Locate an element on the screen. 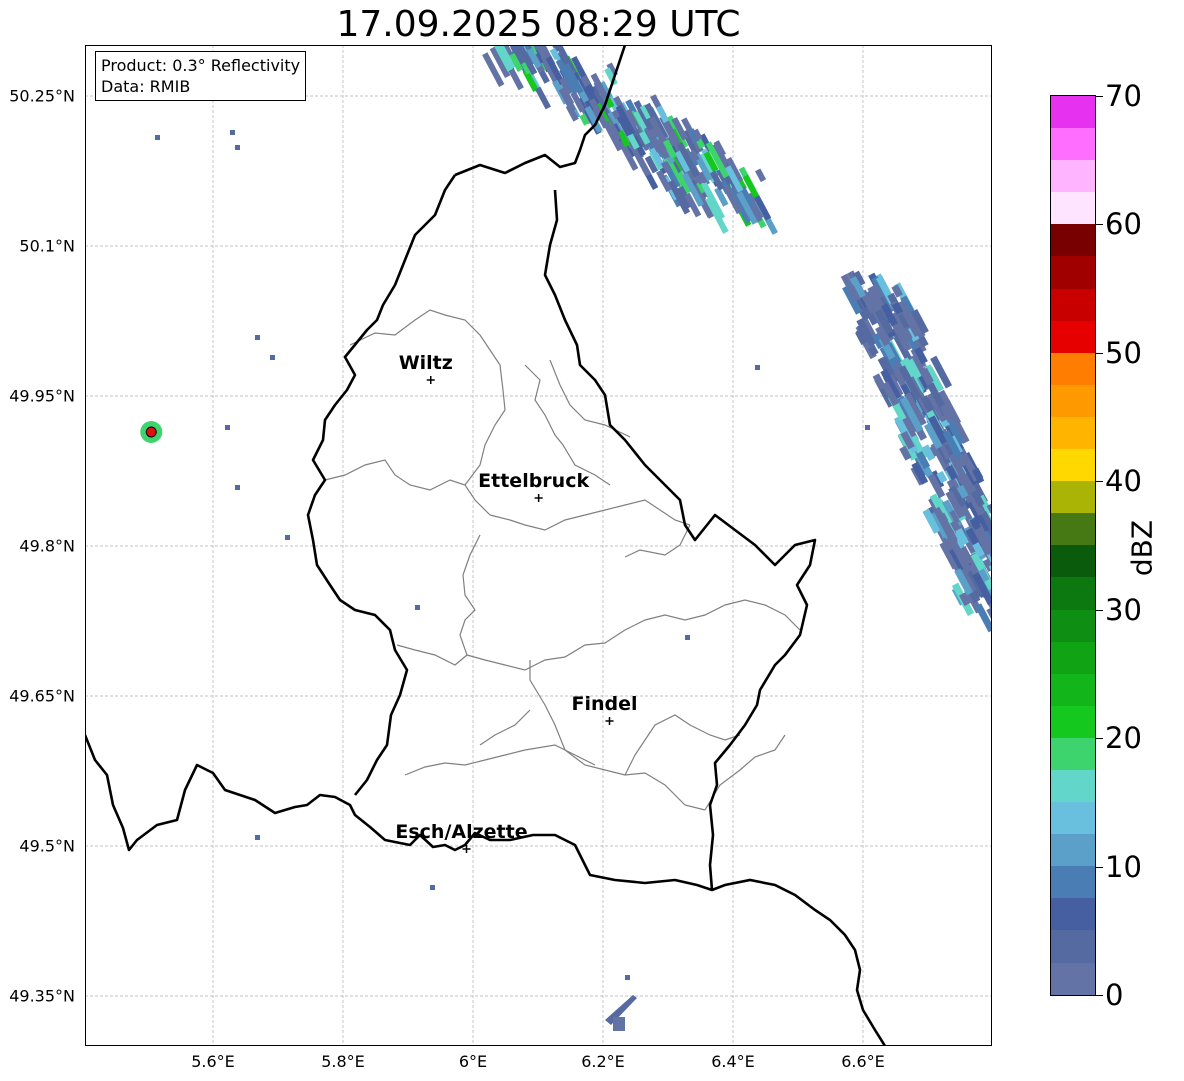 This screenshot has width=1184, height=1081. longitude-tick-label: 6.4°E is located at coordinates (733, 1061).